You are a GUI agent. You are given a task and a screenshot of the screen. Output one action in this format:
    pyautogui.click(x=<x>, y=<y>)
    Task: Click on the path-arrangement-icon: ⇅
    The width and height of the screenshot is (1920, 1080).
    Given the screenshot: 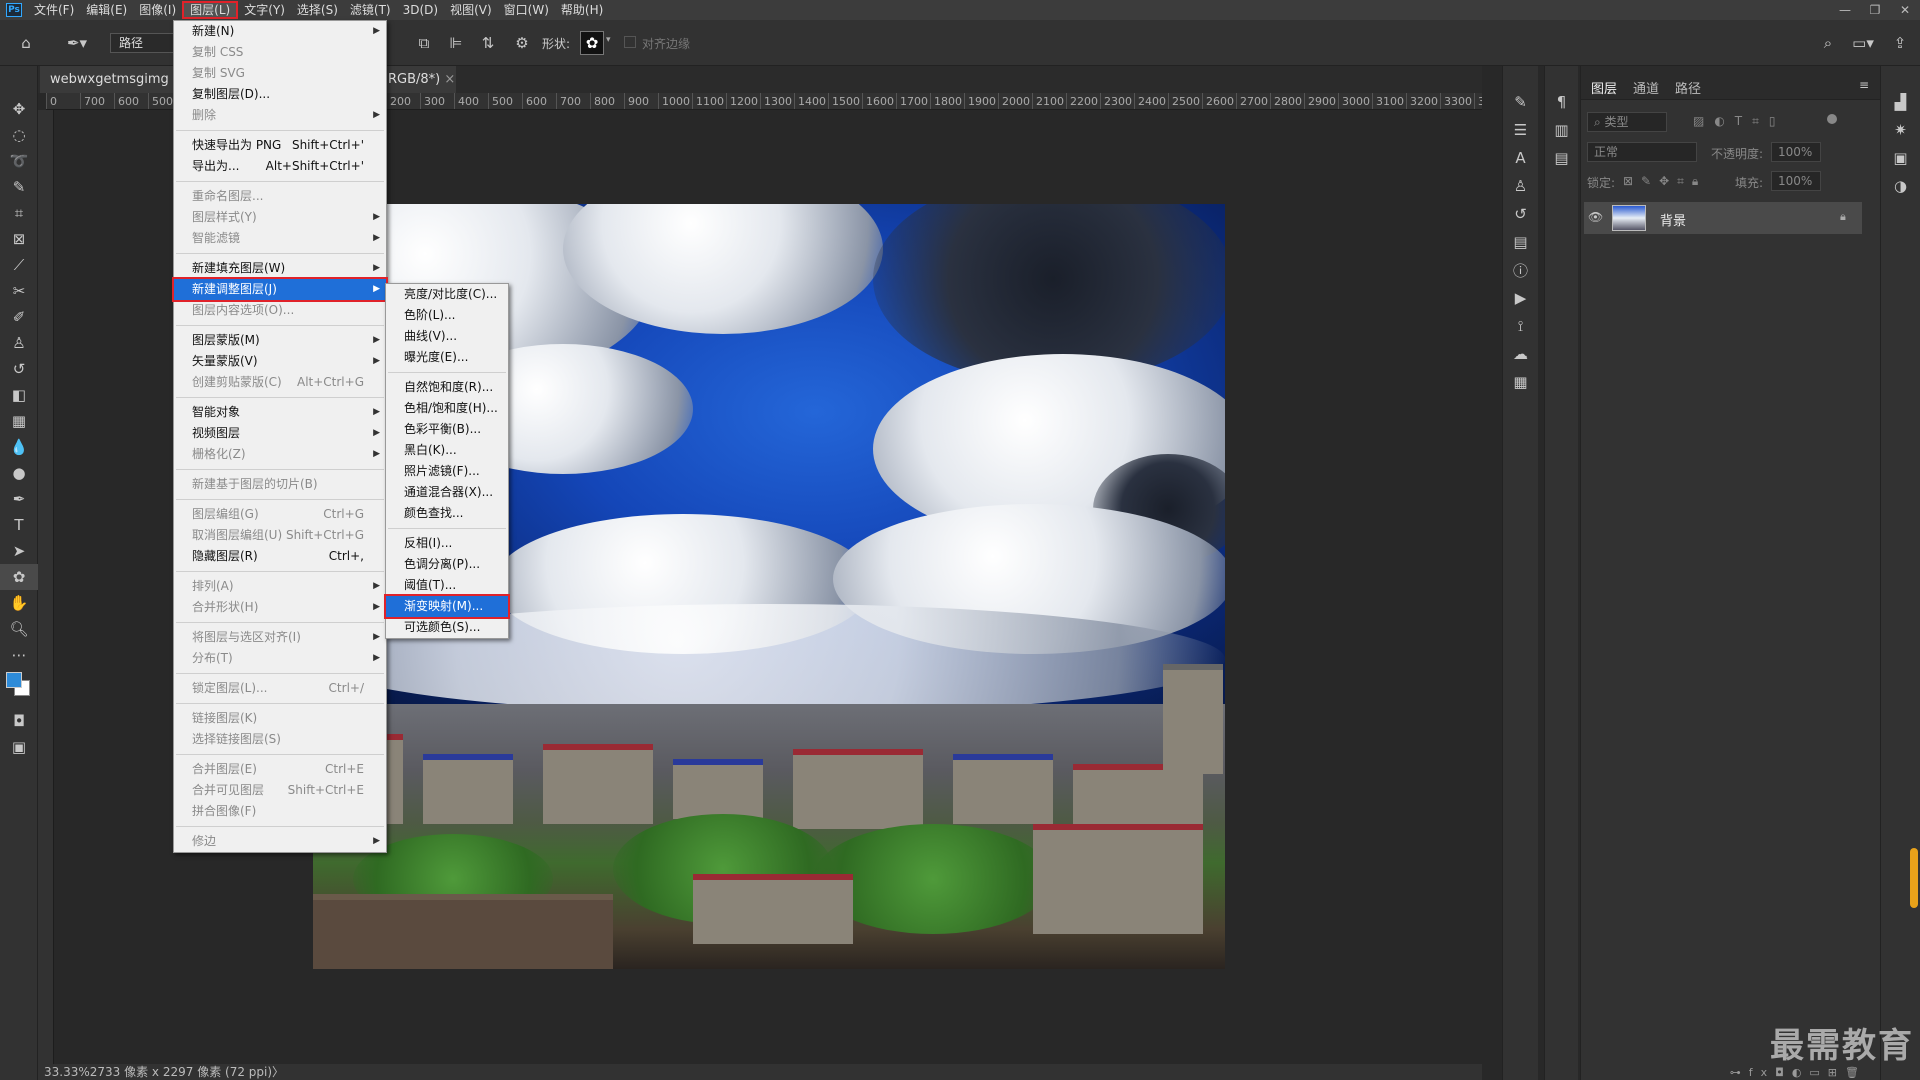 What is the action you would take?
    pyautogui.click(x=488, y=43)
    